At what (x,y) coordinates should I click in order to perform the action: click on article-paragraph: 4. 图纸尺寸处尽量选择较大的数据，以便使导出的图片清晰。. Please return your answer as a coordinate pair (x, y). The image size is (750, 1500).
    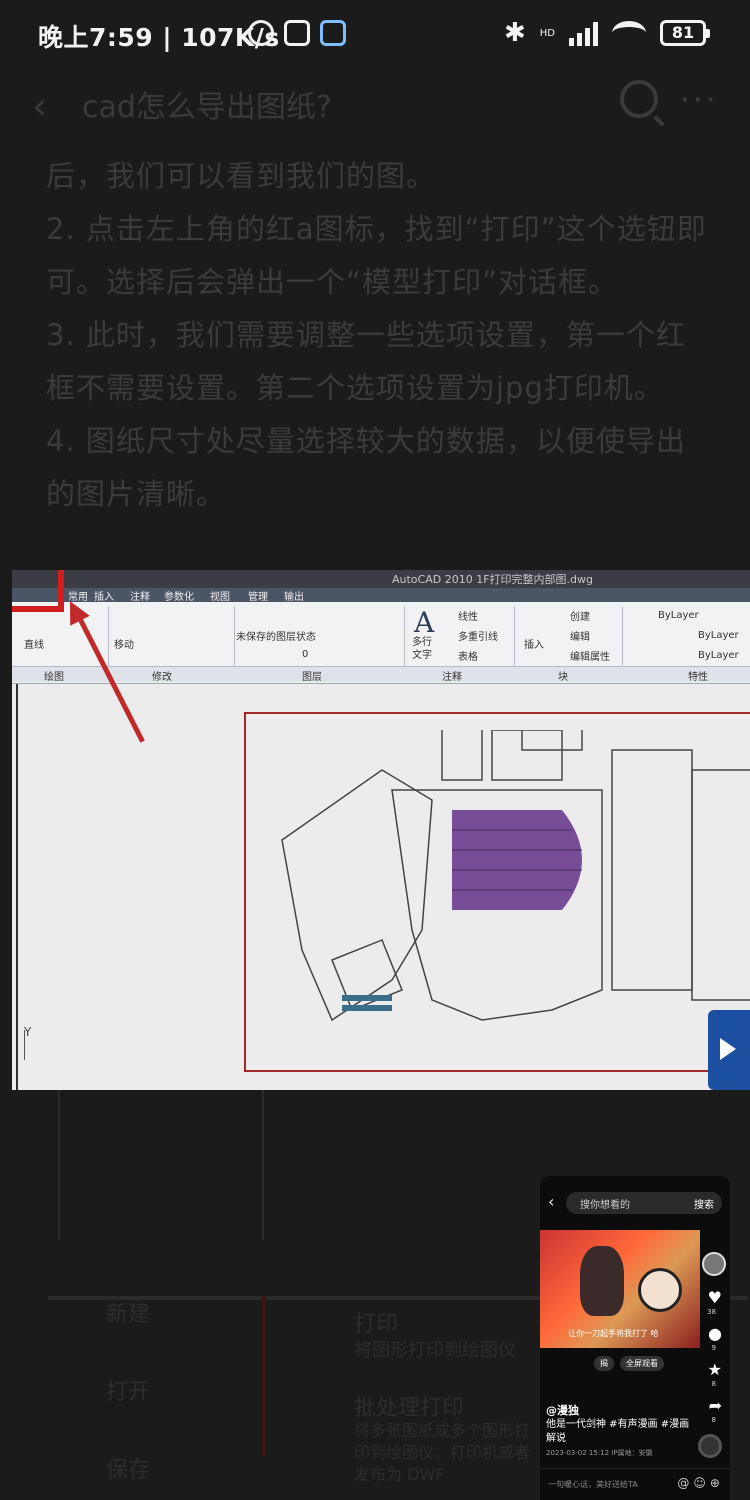
    Looking at the image, I should click on (366, 467).